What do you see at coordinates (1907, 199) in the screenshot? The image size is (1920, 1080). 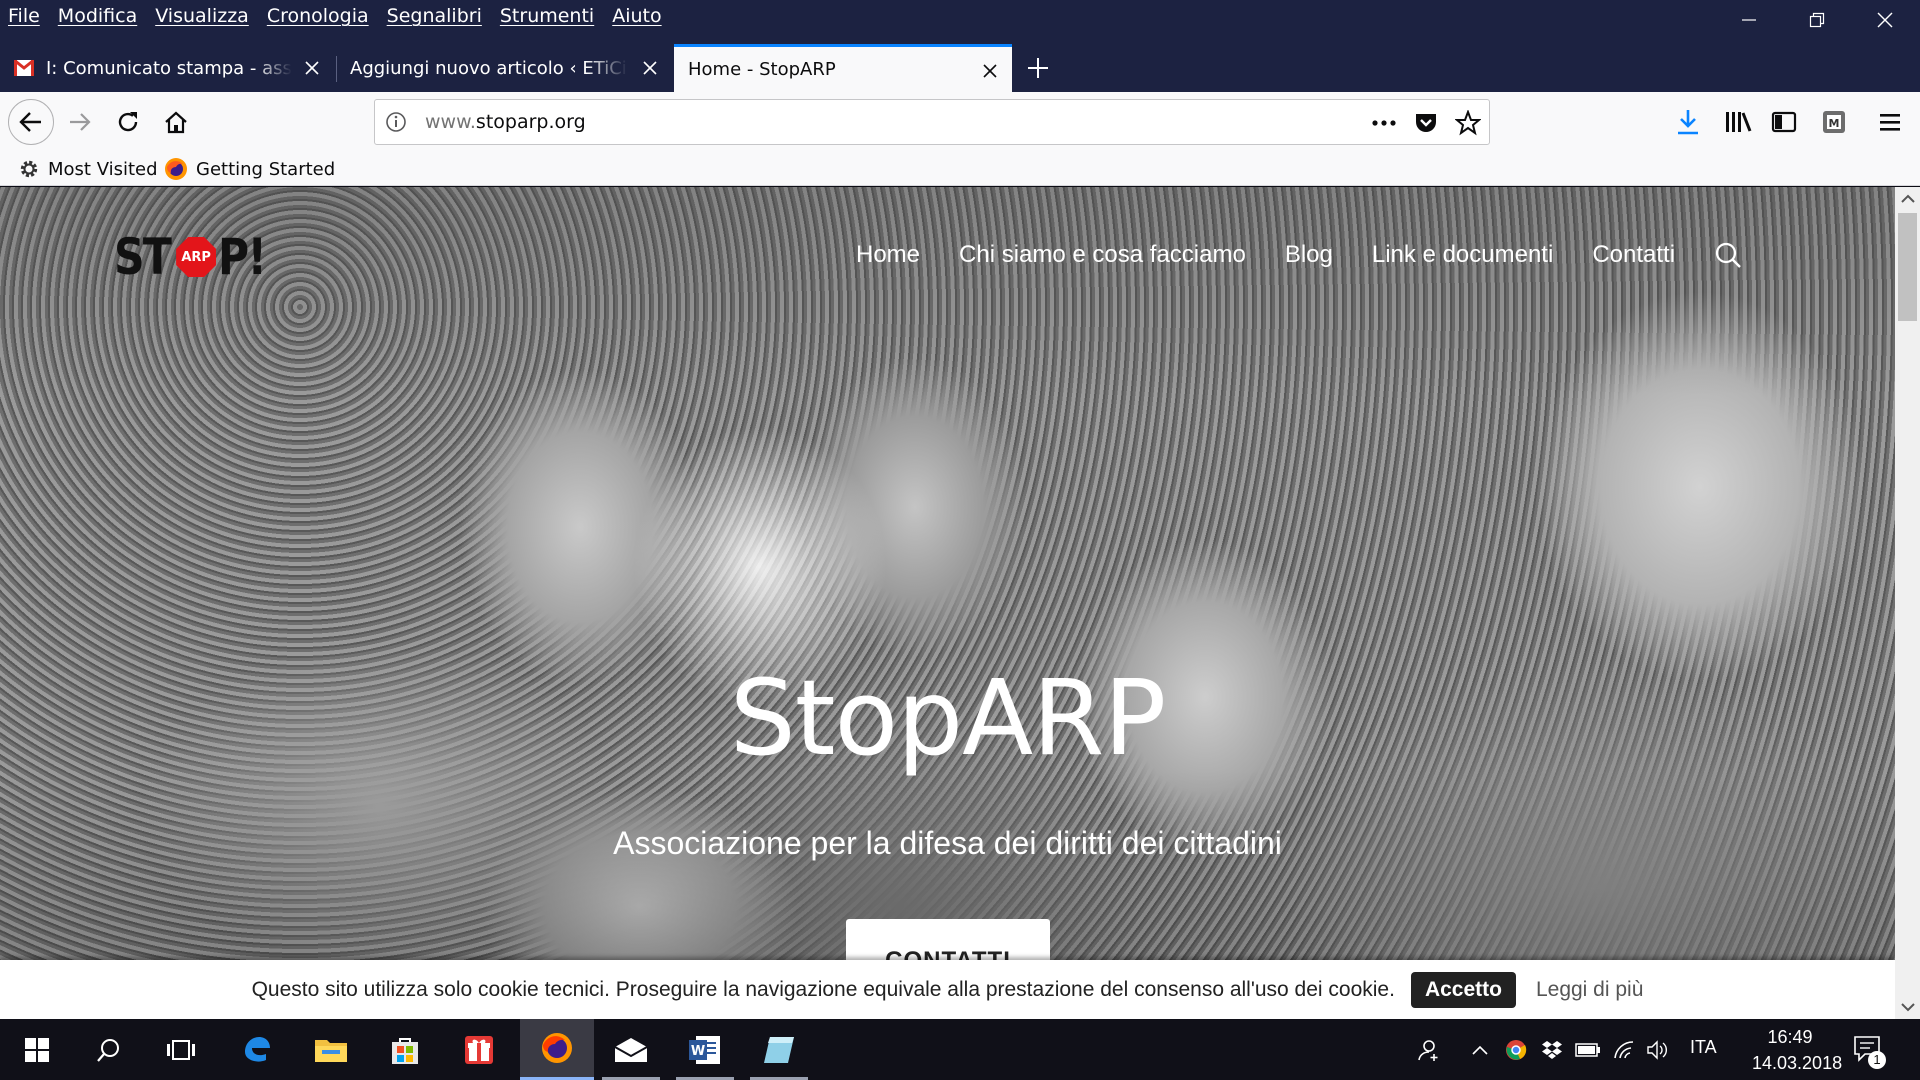 I see `scroll-up-button` at bounding box center [1907, 199].